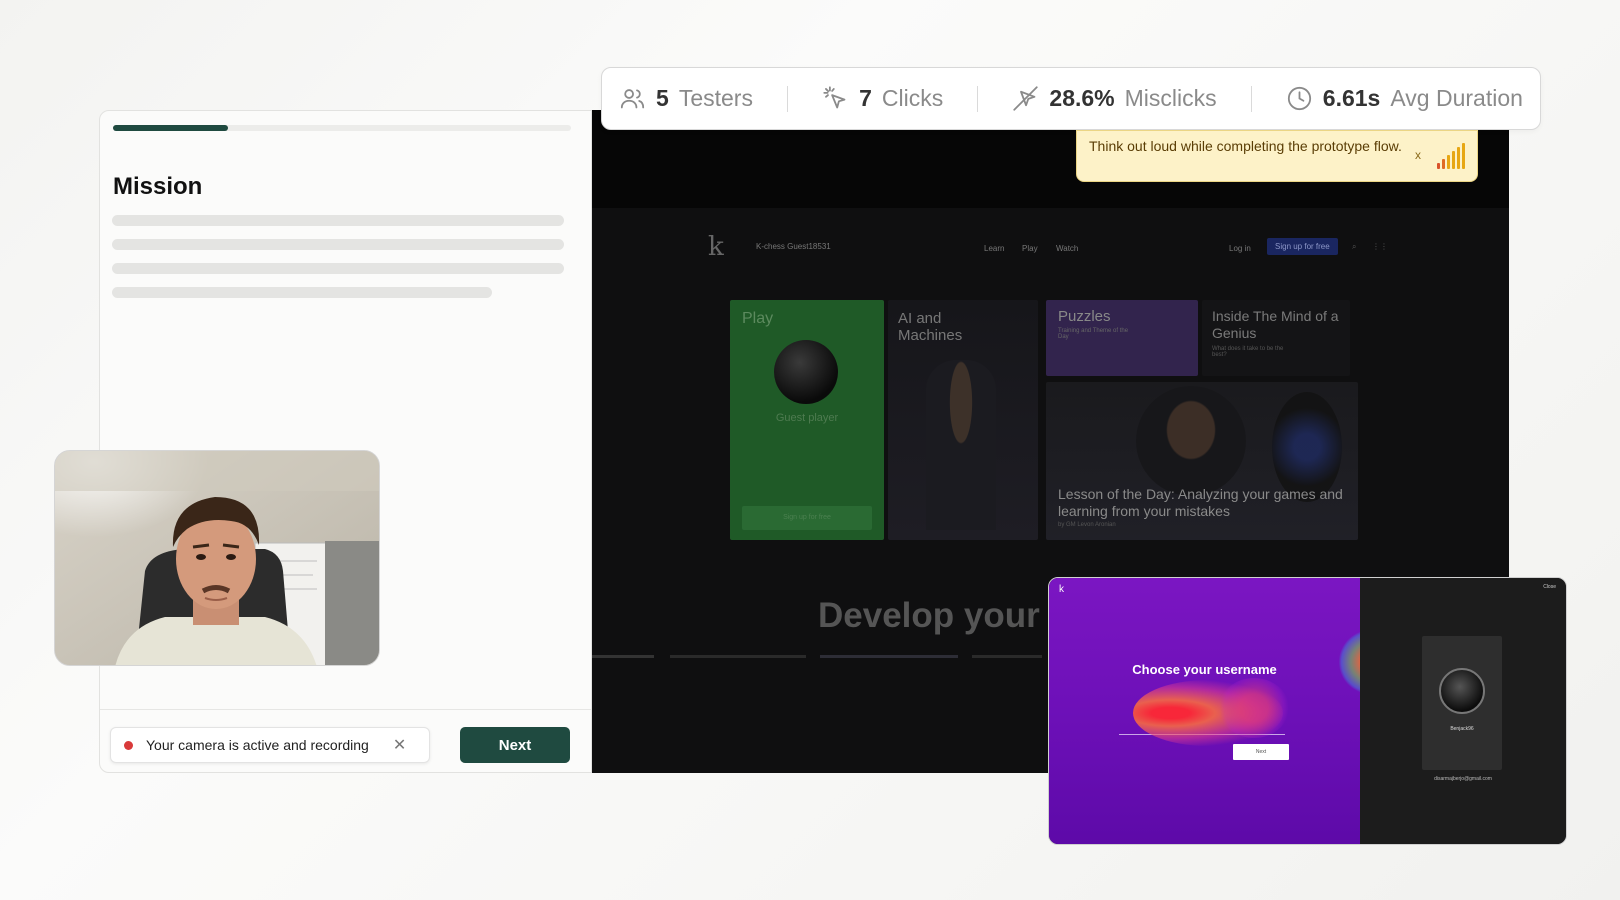  What do you see at coordinates (1418, 155) in the screenshot?
I see `close-icon: x` at bounding box center [1418, 155].